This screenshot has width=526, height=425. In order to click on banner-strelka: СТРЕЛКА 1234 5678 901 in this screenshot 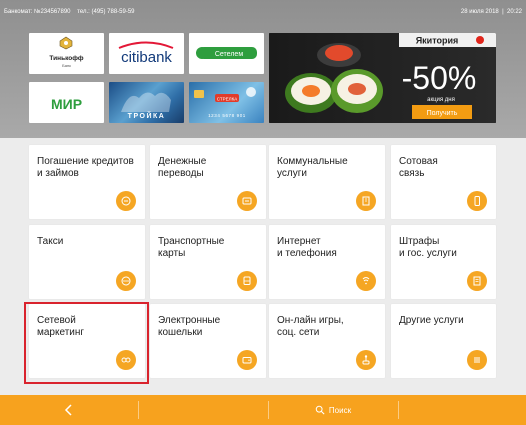, I will do `click(226, 102)`.